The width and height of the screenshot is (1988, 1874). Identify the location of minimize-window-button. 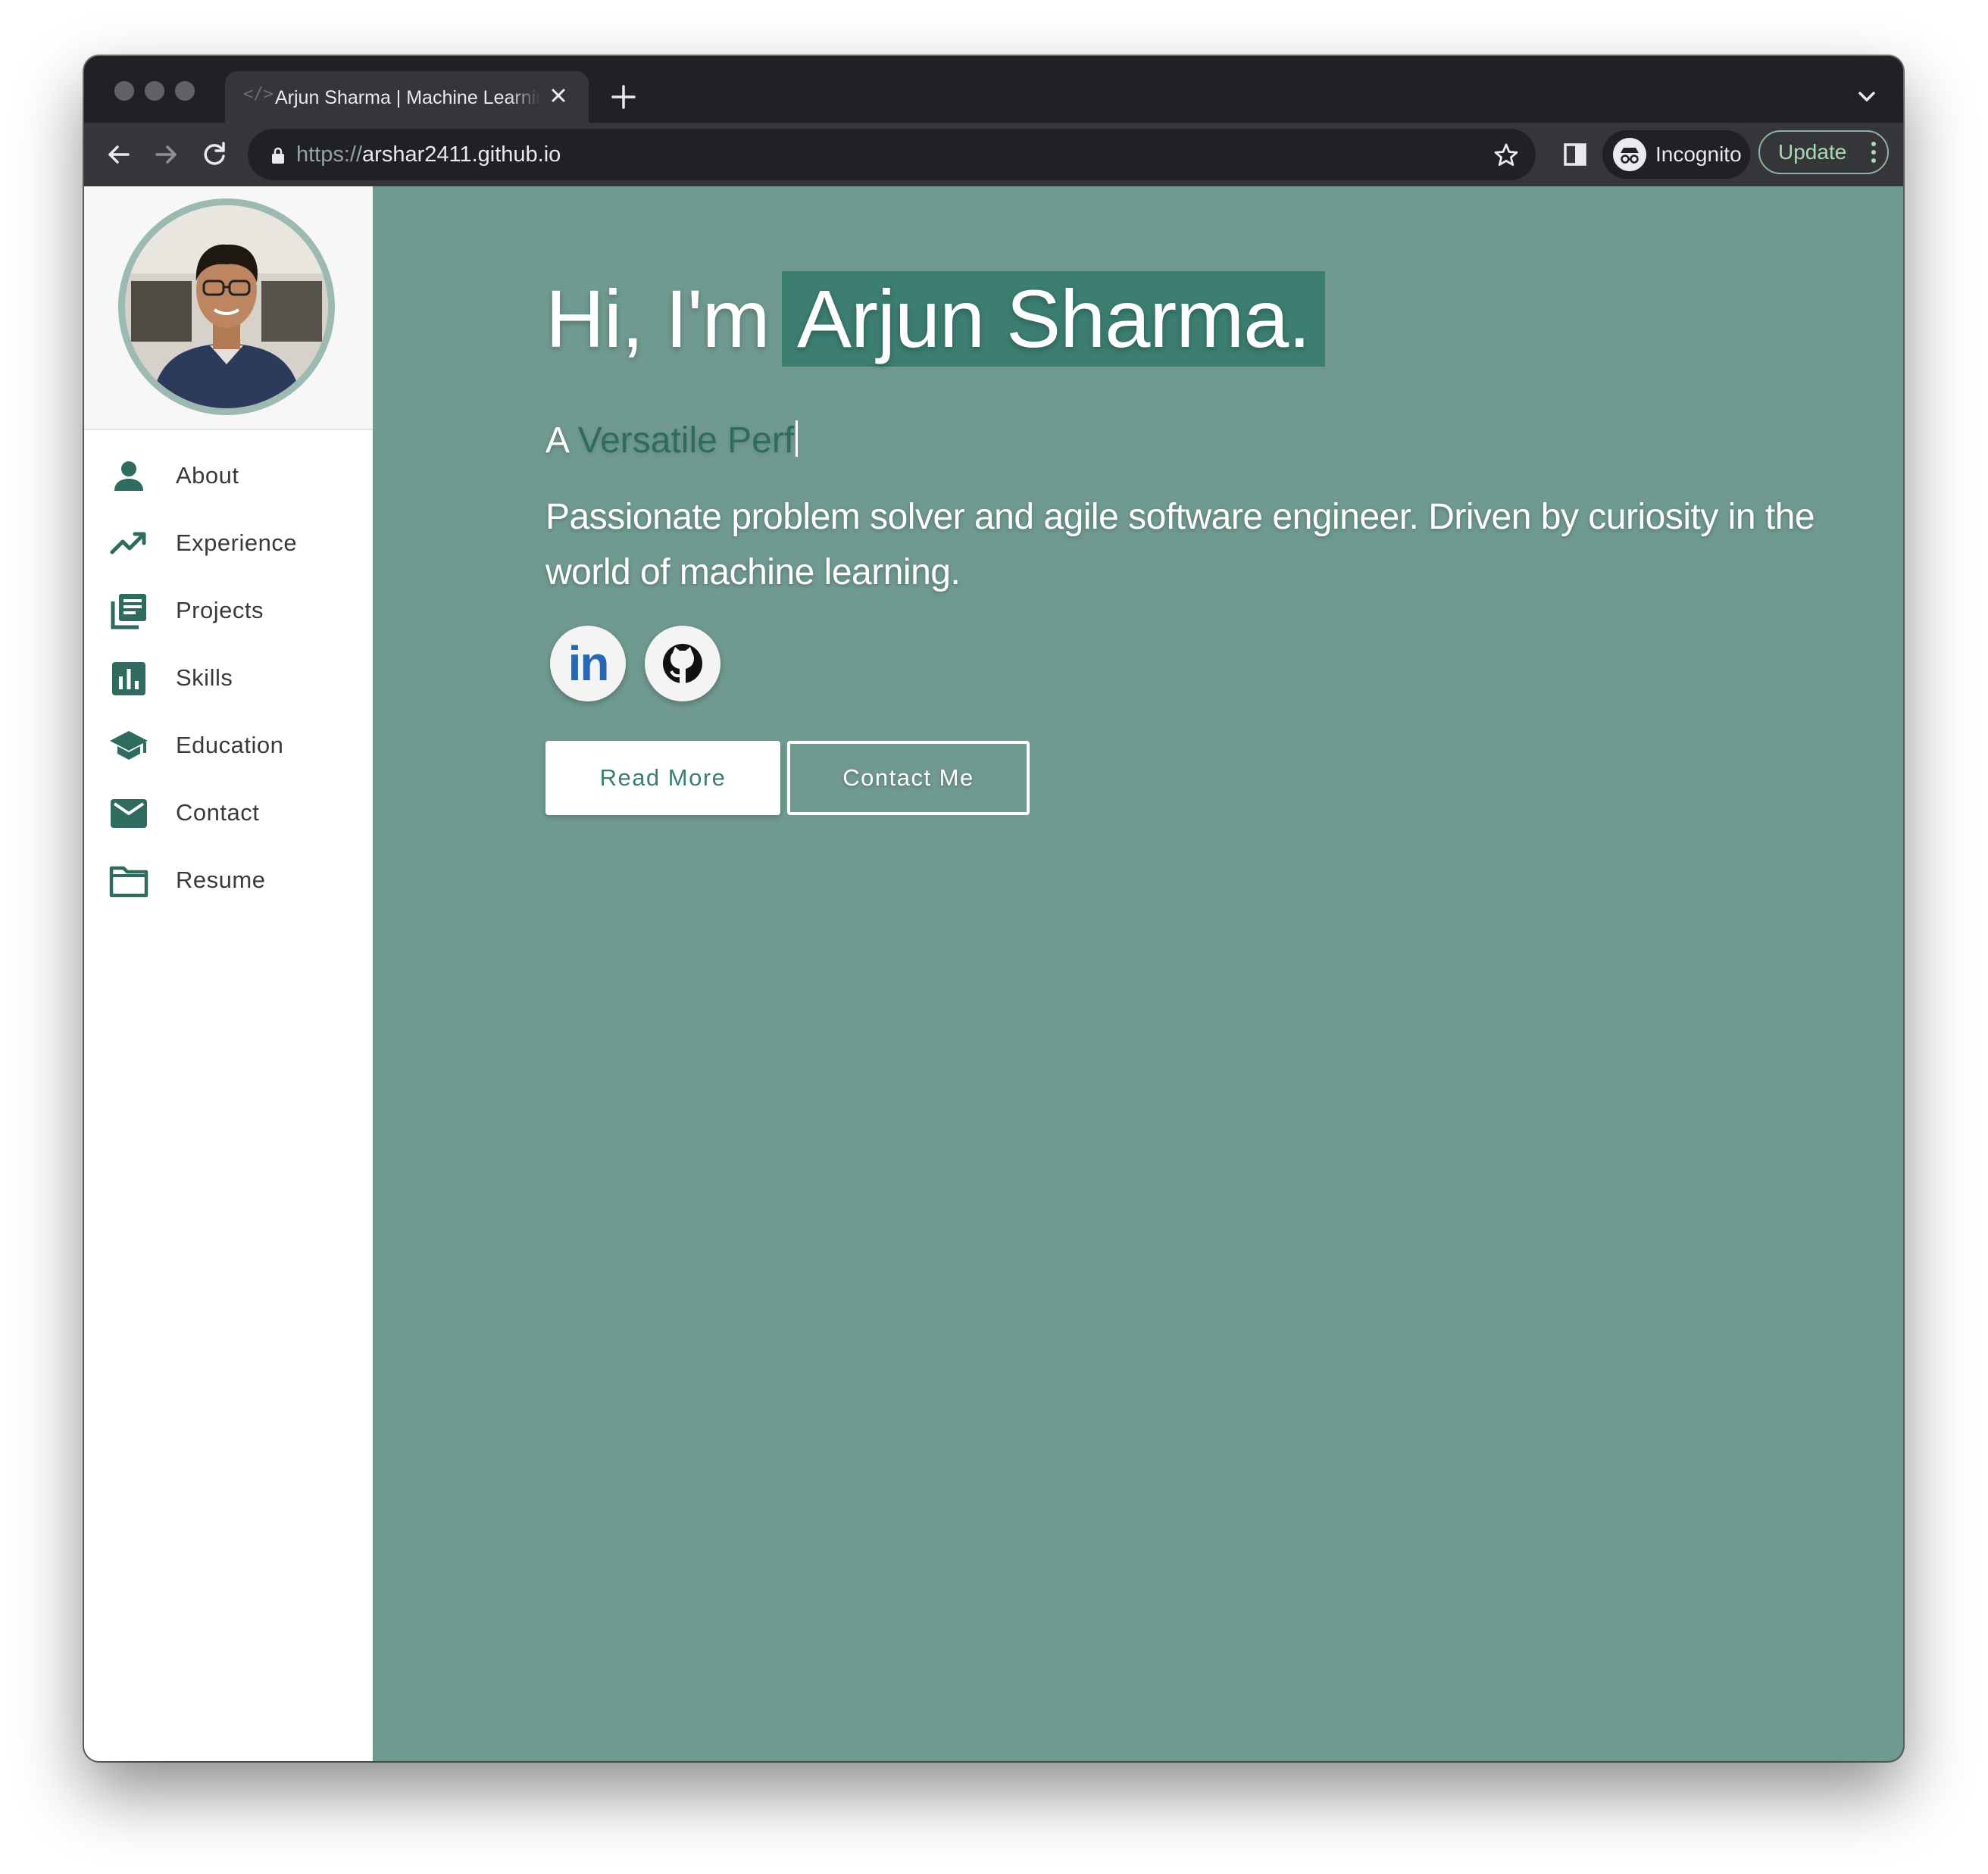
(154, 91).